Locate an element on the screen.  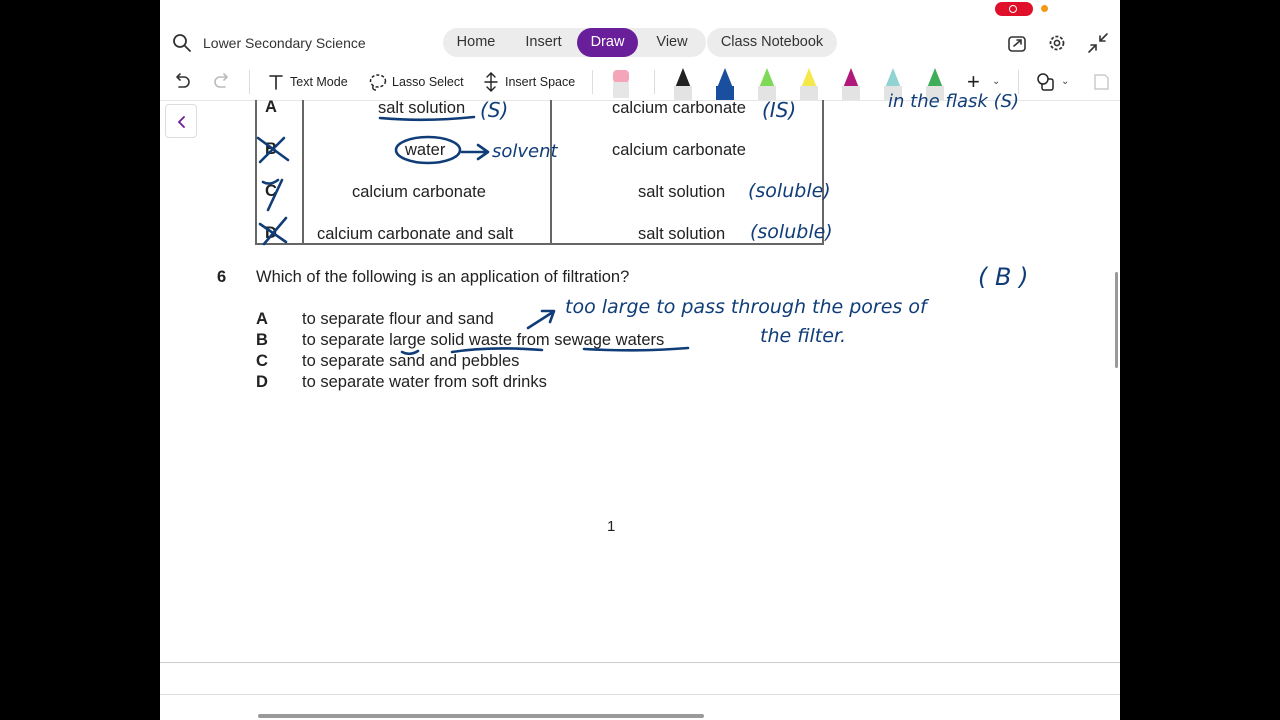
annotation-answer: ( B ) is located at coordinates (1003, 277).